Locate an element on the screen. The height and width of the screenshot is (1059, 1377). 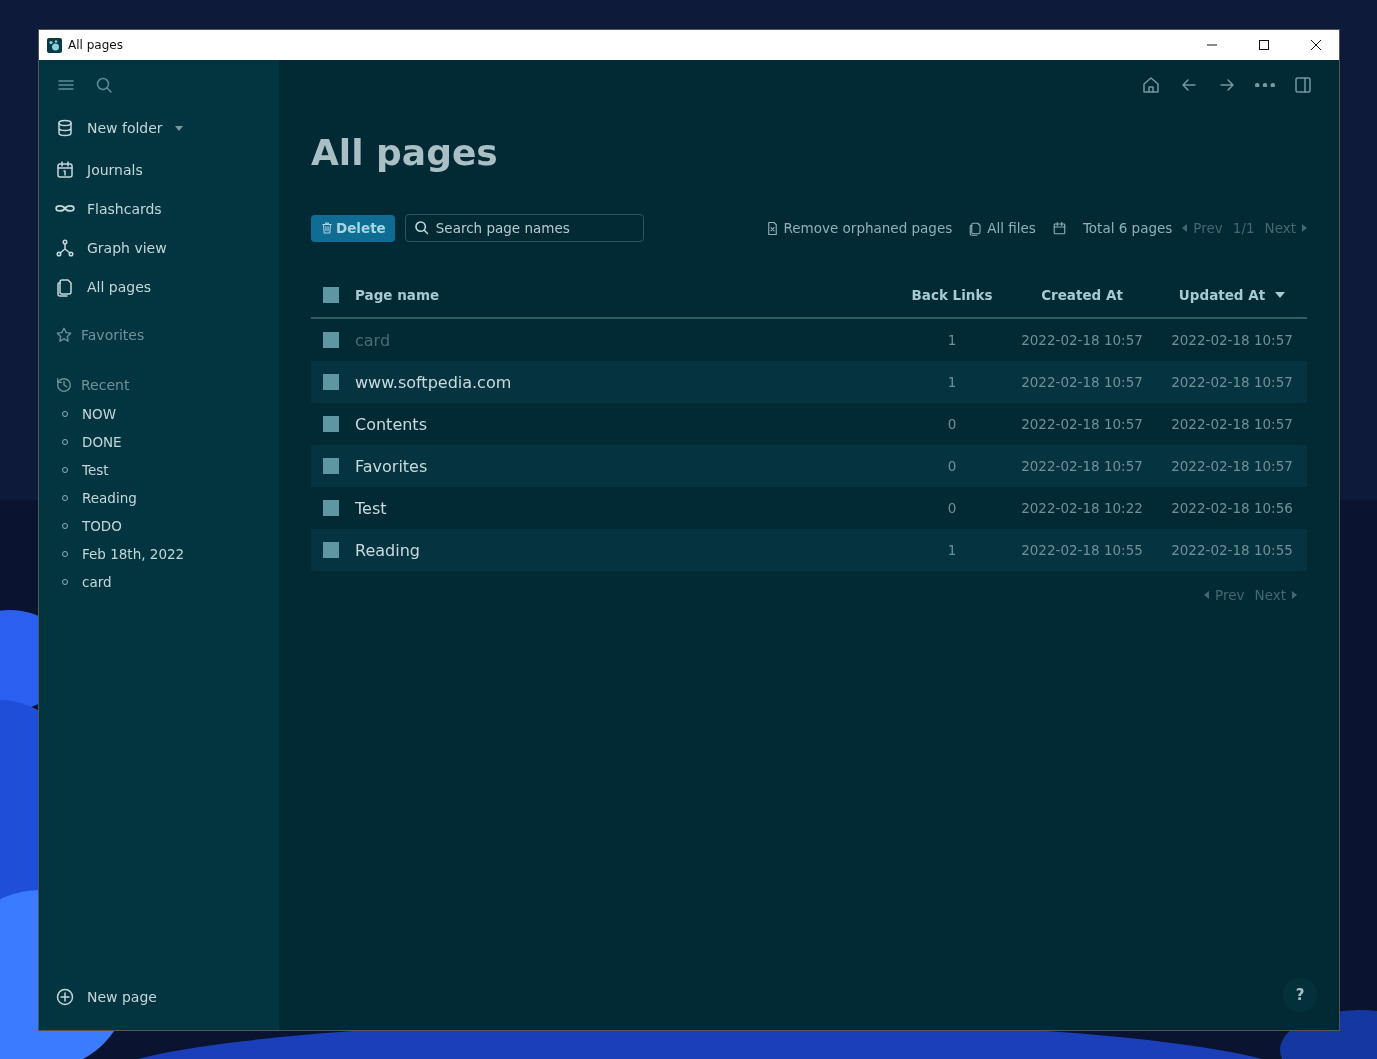
plus-icon is located at coordinates (65, 996).